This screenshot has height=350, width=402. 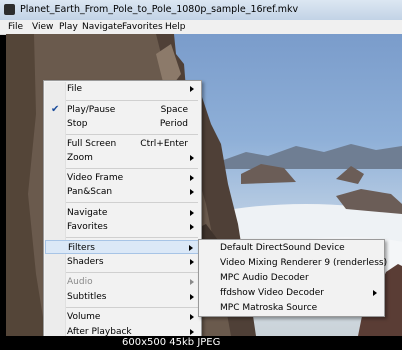 What do you see at coordinates (84, 317) in the screenshot?
I see `menu-item-label: Volume` at bounding box center [84, 317].